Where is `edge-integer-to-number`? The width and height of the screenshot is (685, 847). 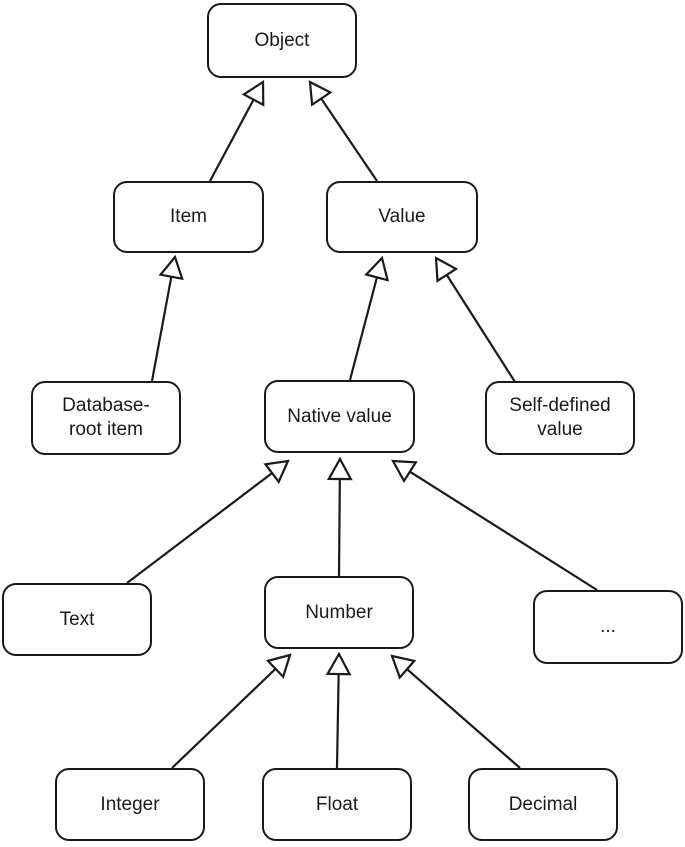
edge-integer-to-number is located at coordinates (231, 711).